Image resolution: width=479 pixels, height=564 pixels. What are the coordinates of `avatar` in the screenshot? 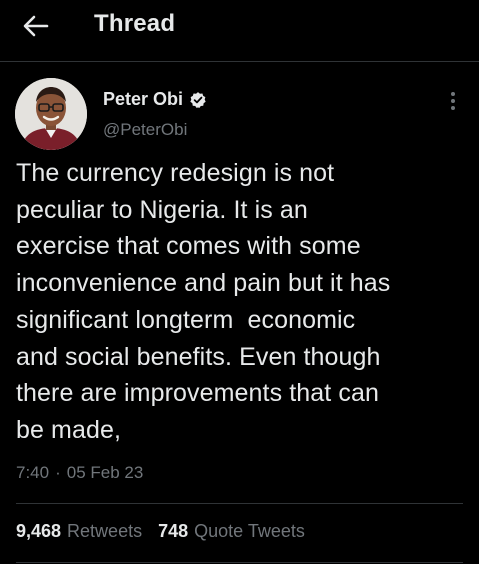 It's located at (51, 114).